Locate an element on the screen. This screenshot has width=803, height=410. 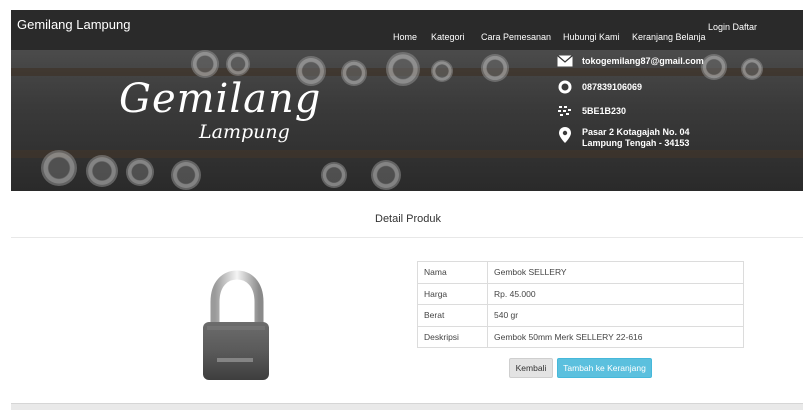
mail-icon is located at coordinates (565, 61).